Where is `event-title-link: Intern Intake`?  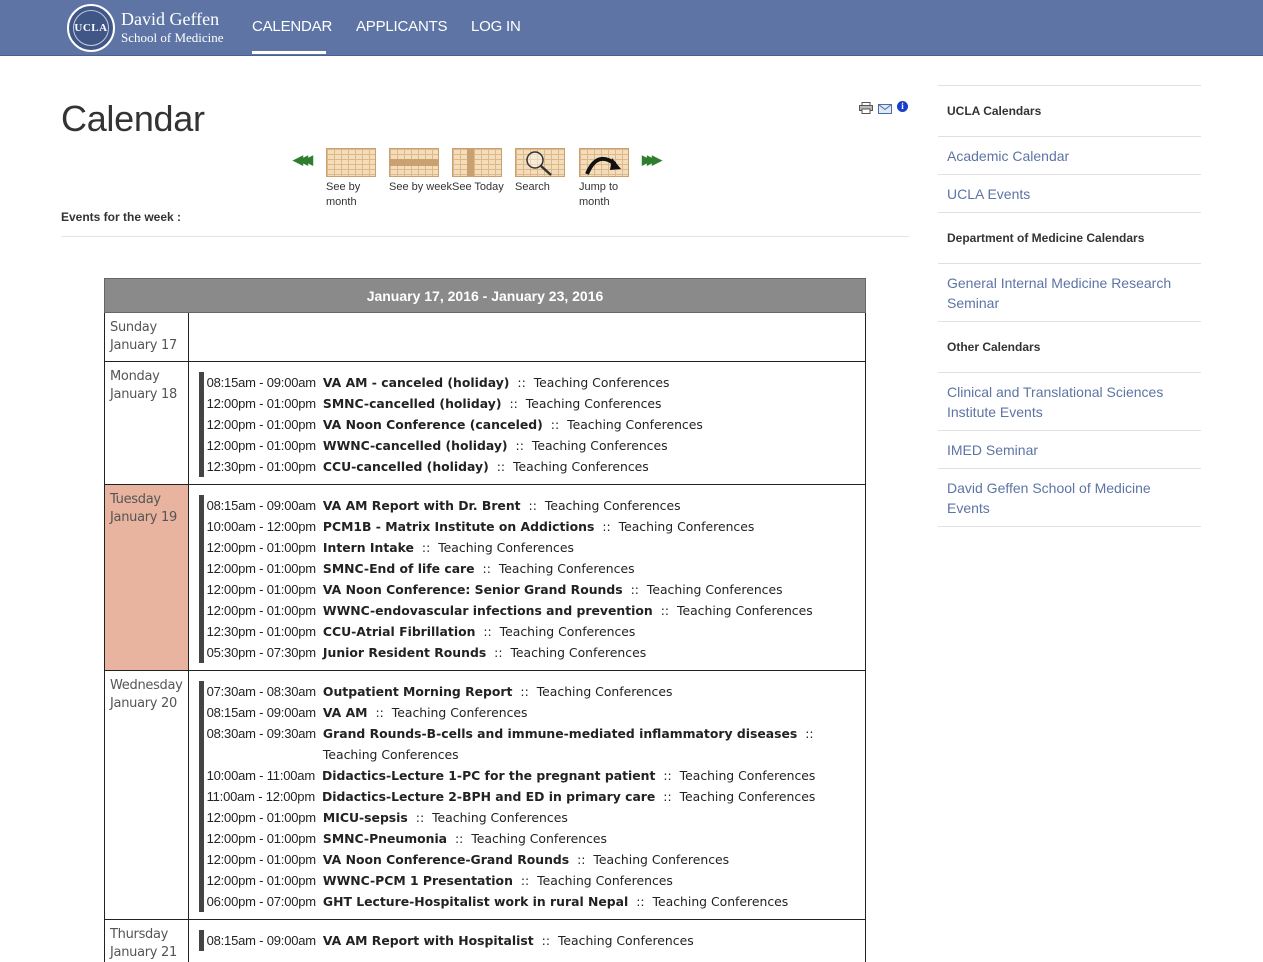
event-title-link: Intern Intake is located at coordinates (368, 547).